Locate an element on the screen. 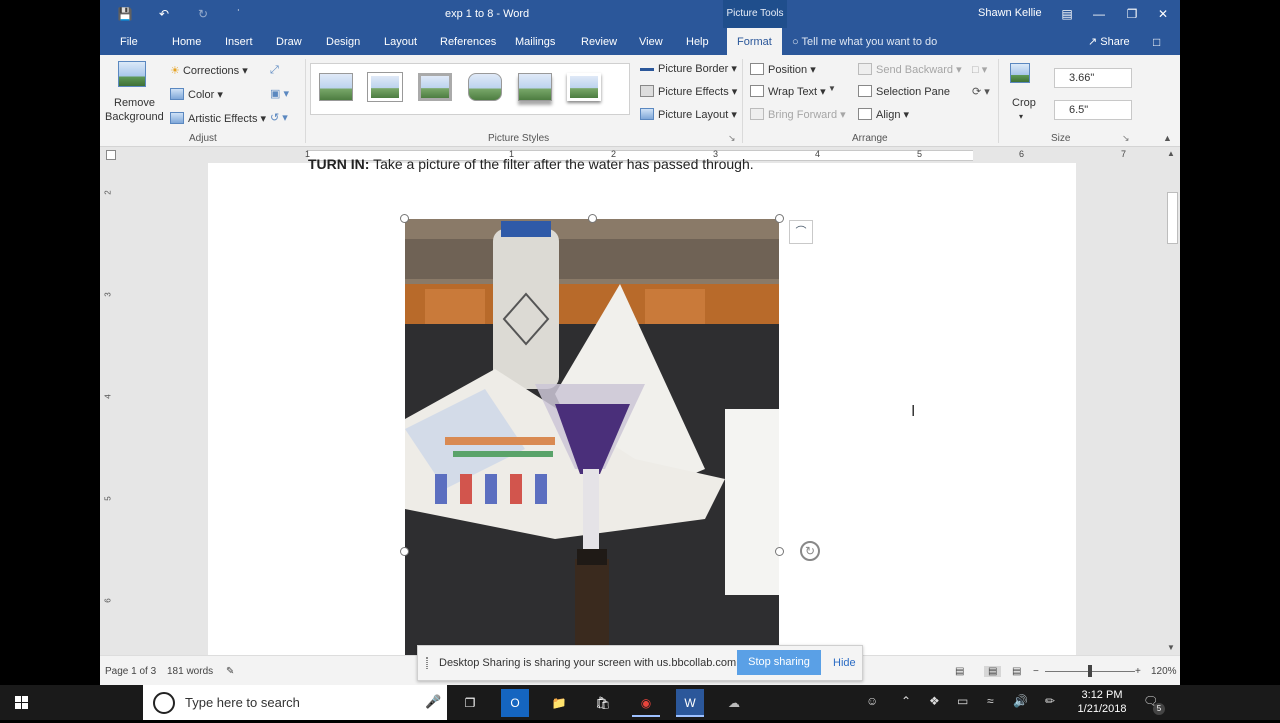  blackboard-collaborate-icon: ☁ is located at coordinates (734, 703).